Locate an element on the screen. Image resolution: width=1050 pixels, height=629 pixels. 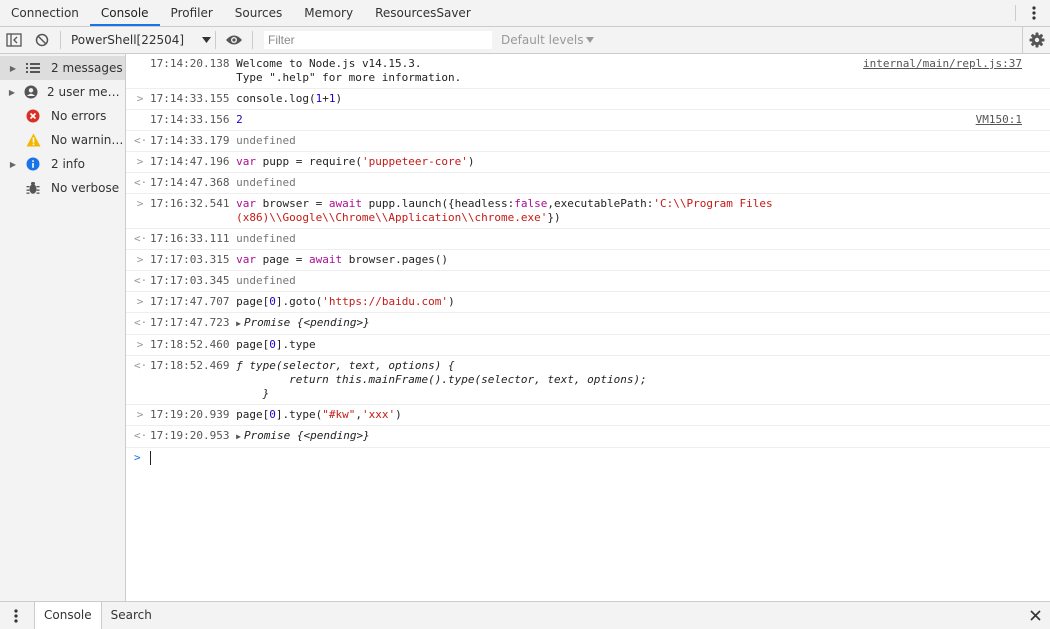
timestamp: 17:17:47.723 is located at coordinates (190, 322).